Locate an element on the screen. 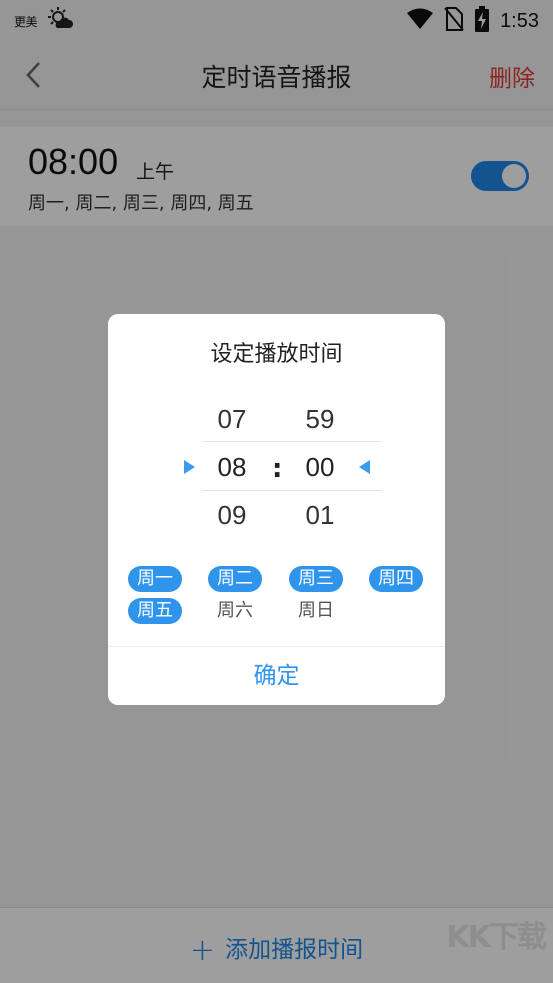 The height and width of the screenshot is (983, 553). time-picker: 07 59 08 : 00 09 01 is located at coordinates (276, 469).